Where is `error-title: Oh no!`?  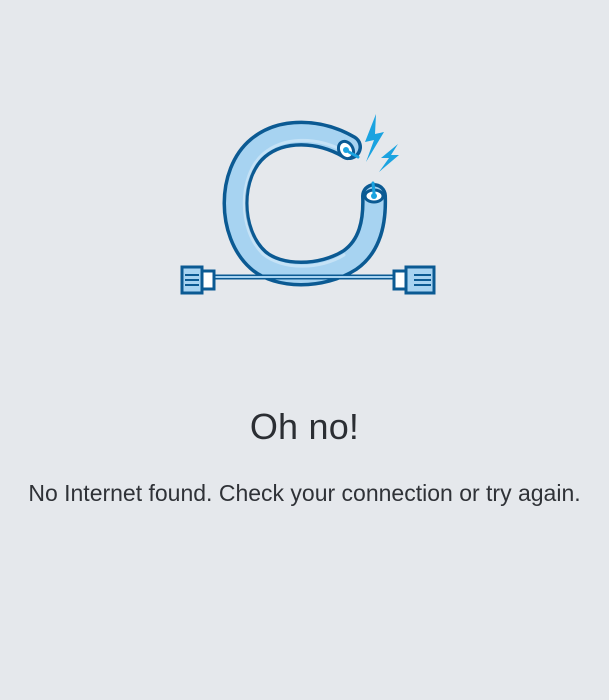
error-title: Oh no! is located at coordinates (304, 426).